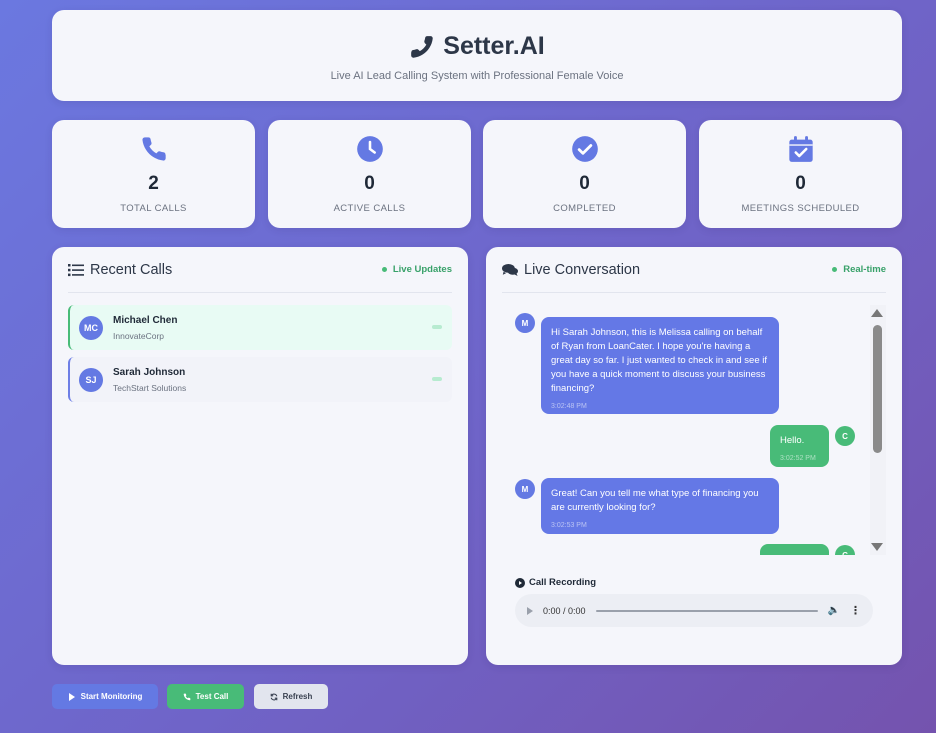 The image size is (936, 733). What do you see at coordinates (569, 406) in the screenshot?
I see `message-time: 3:02:48 PM` at bounding box center [569, 406].